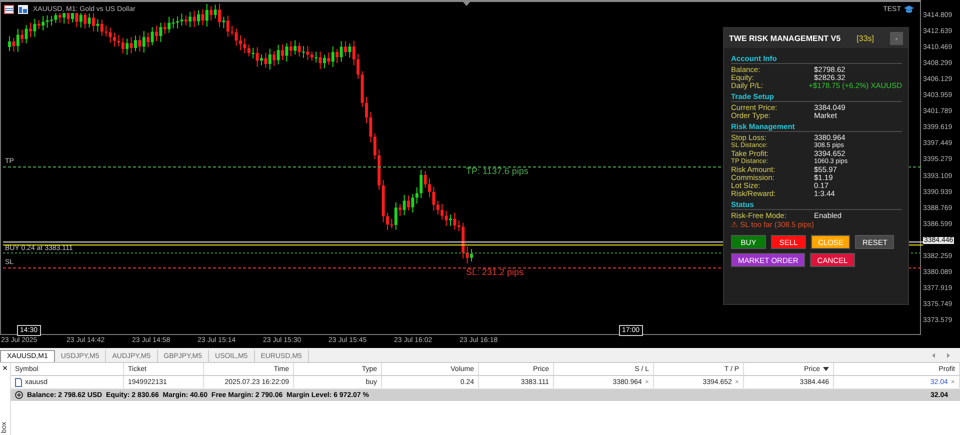  I want to click on level-note: SL: 231.2 pips, so click(495, 272).